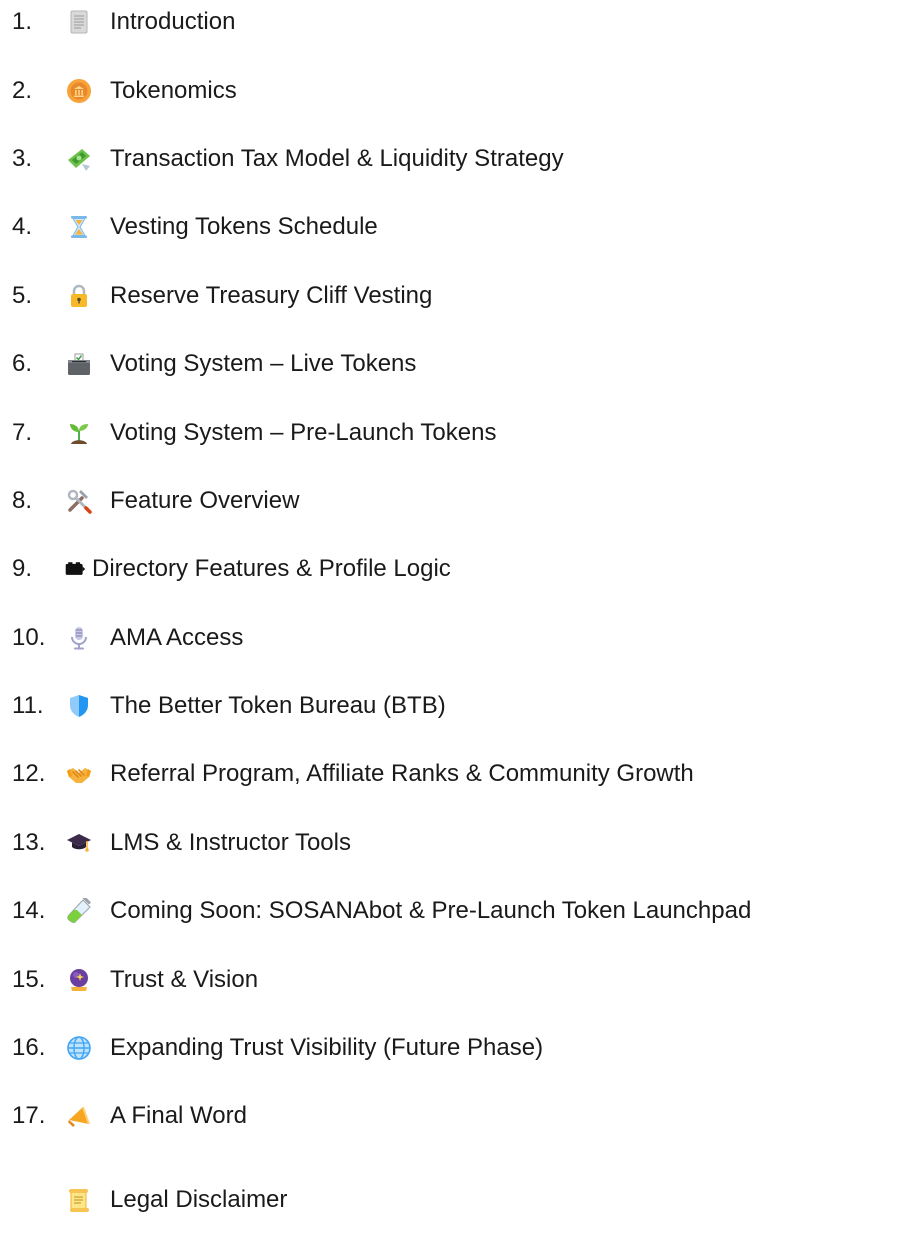 This screenshot has height=1234, width=922. What do you see at coordinates (79, 638) in the screenshot?
I see `microphone-icon` at bounding box center [79, 638].